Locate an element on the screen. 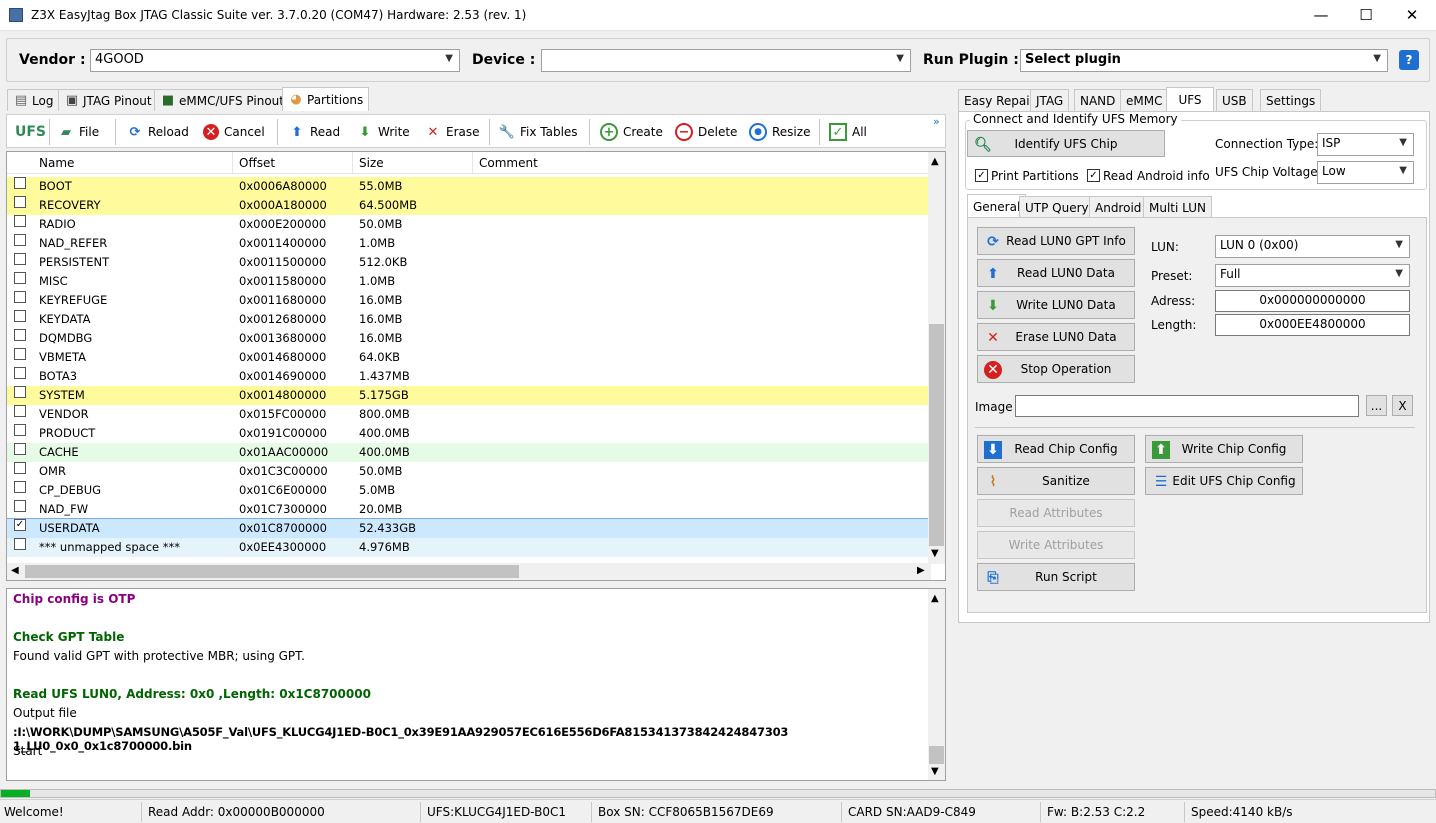  tab-emmc: eMMC is located at coordinates (1144, 100).